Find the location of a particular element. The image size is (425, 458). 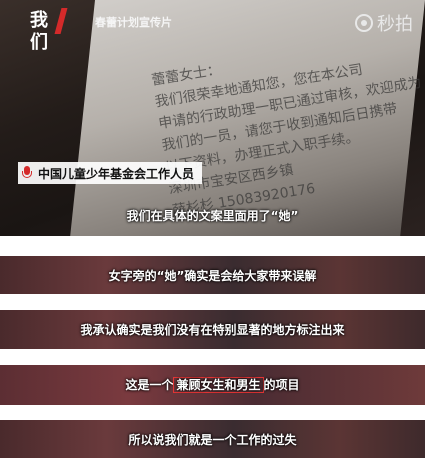

subtitle-4: 这是一个 兼顾女生和男生 的项目 is located at coordinates (212, 384).